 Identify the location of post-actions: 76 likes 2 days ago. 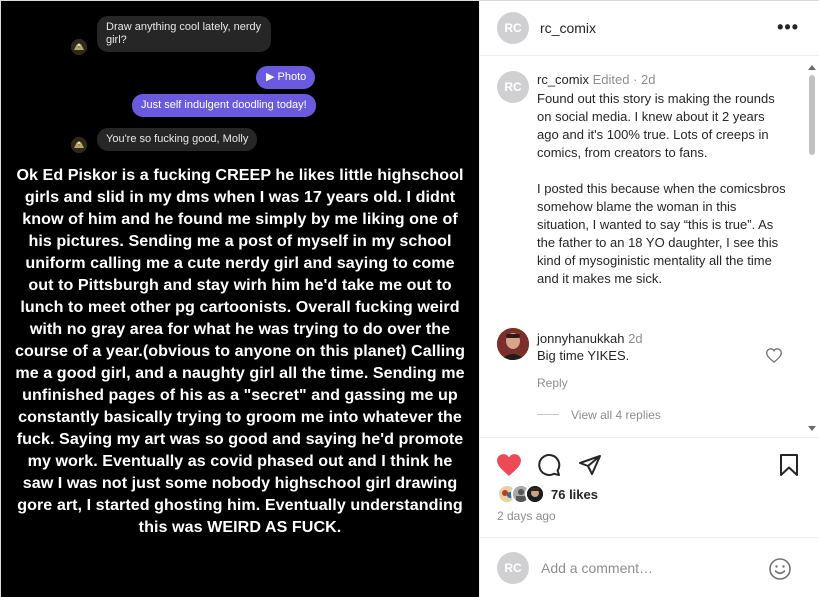
(649, 487).